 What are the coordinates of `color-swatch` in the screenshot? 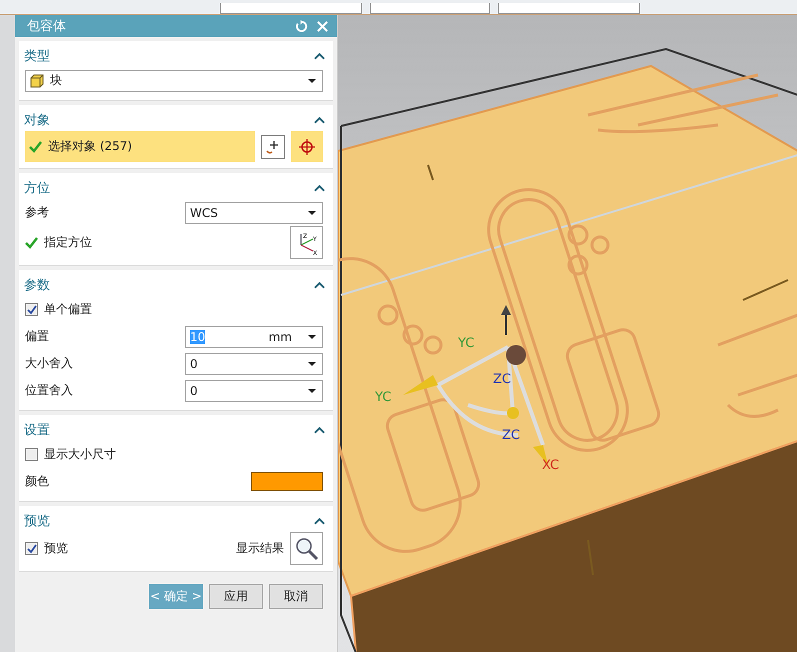 It's located at (287, 481).